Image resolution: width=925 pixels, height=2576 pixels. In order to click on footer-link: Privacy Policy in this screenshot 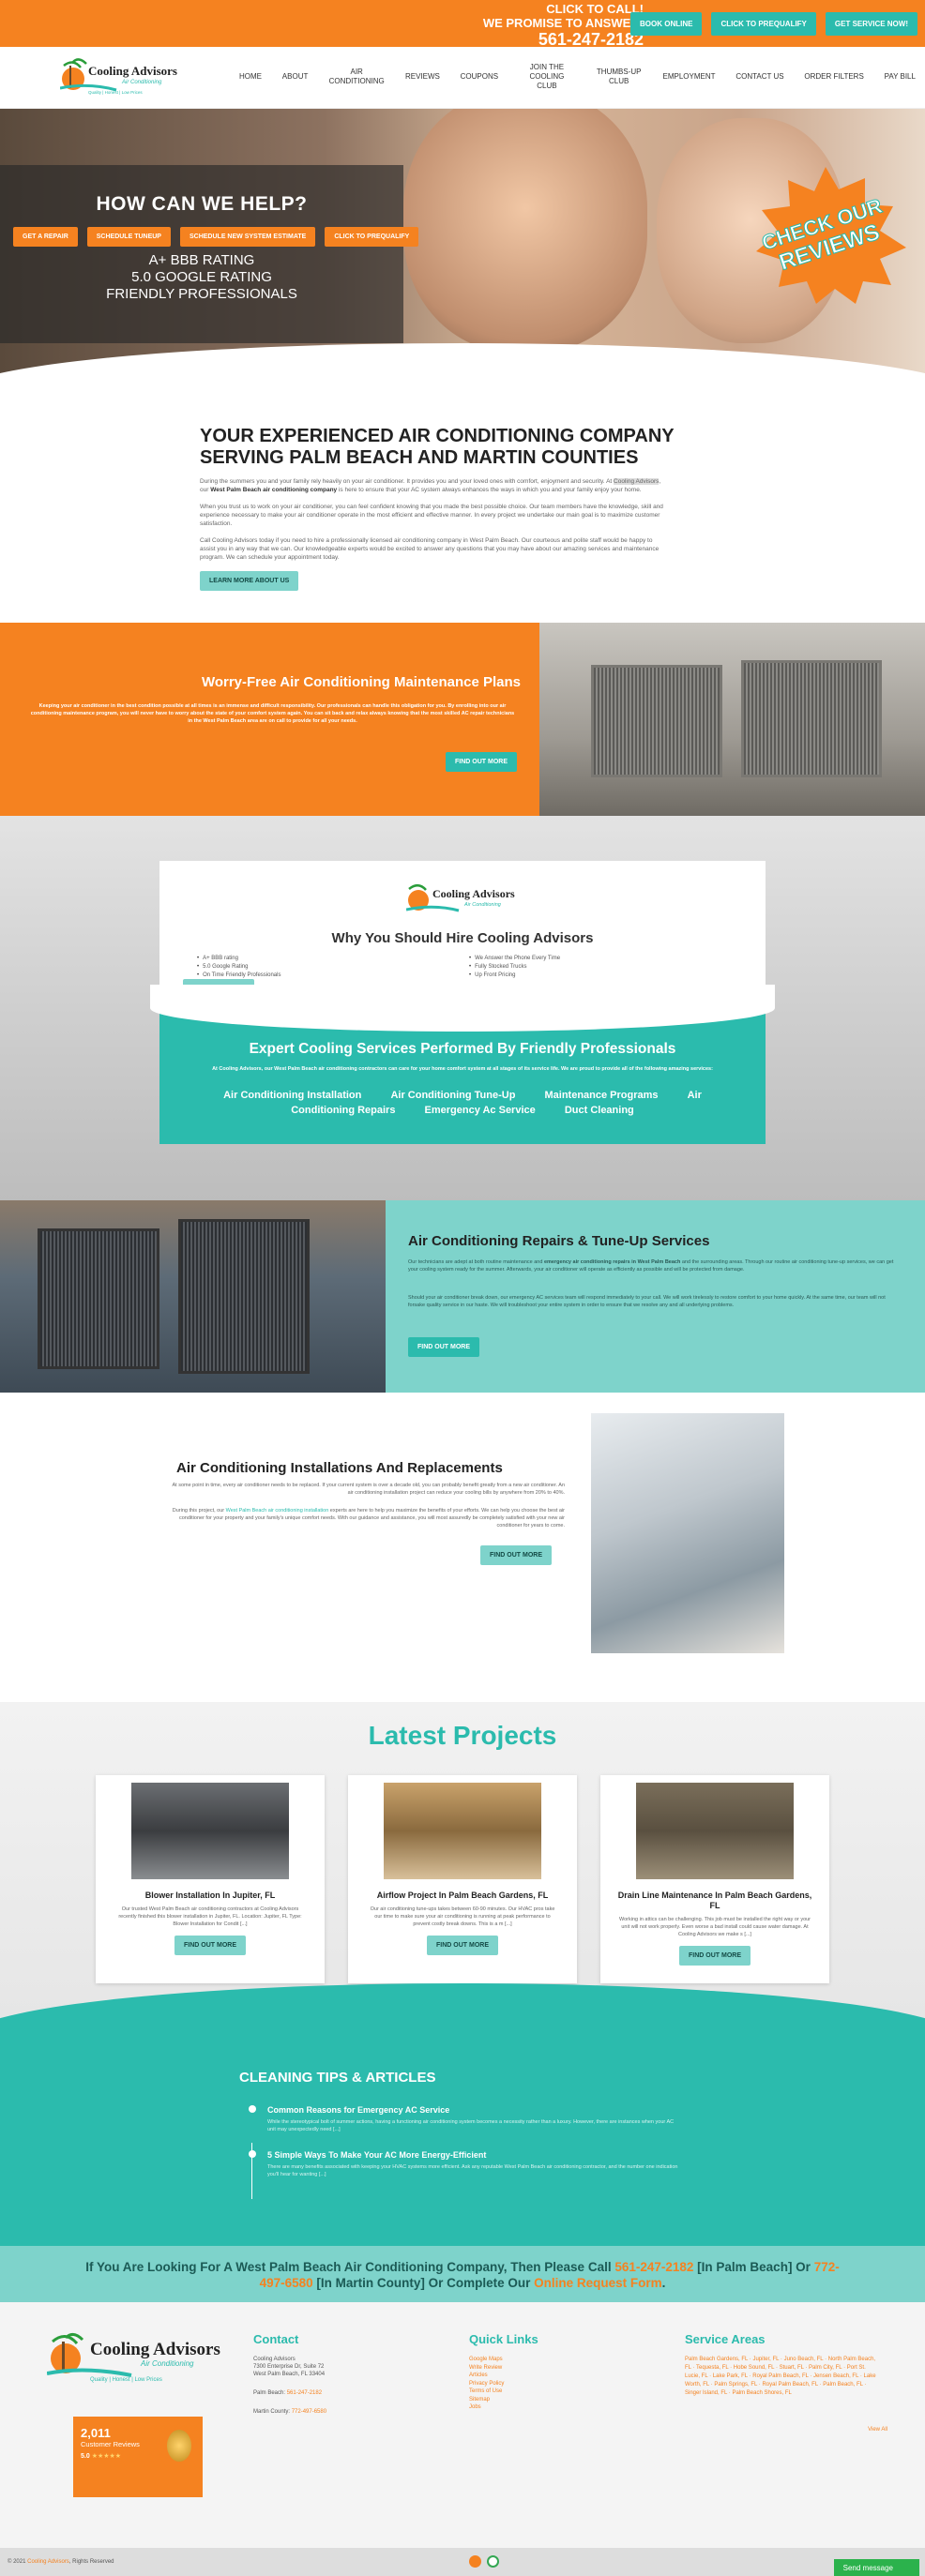, I will do `click(504, 2384)`.